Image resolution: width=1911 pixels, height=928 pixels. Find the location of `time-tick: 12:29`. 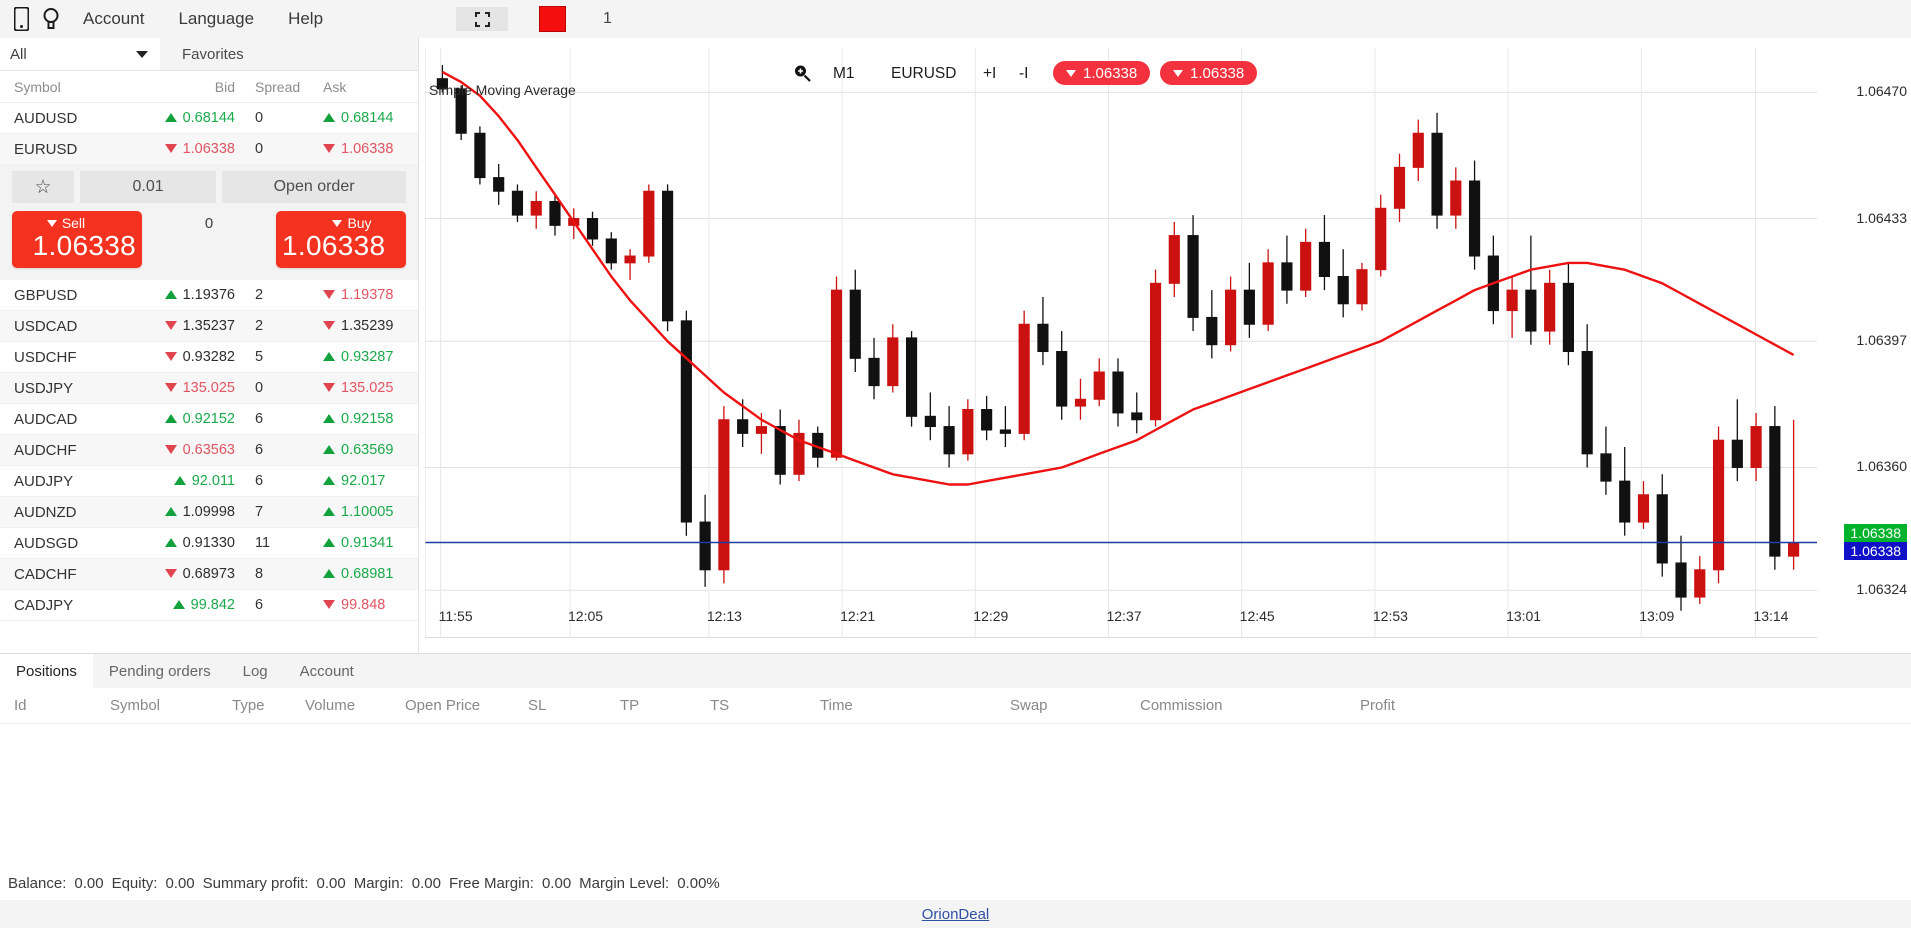

time-tick: 12:29 is located at coordinates (991, 616).